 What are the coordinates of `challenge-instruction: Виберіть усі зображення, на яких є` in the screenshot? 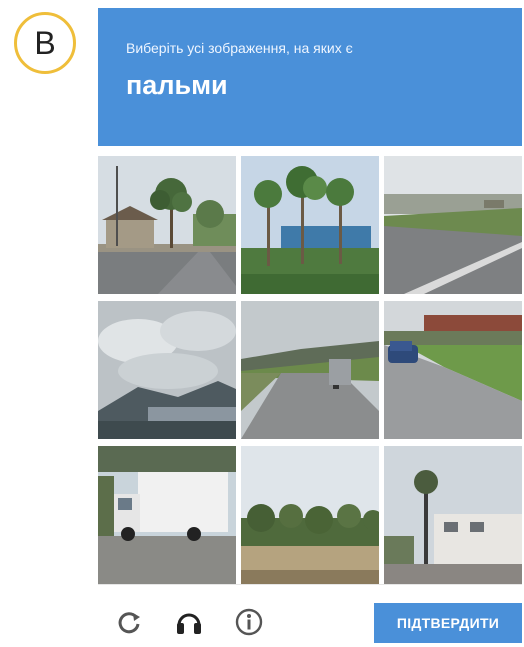 It's located at (239, 48).